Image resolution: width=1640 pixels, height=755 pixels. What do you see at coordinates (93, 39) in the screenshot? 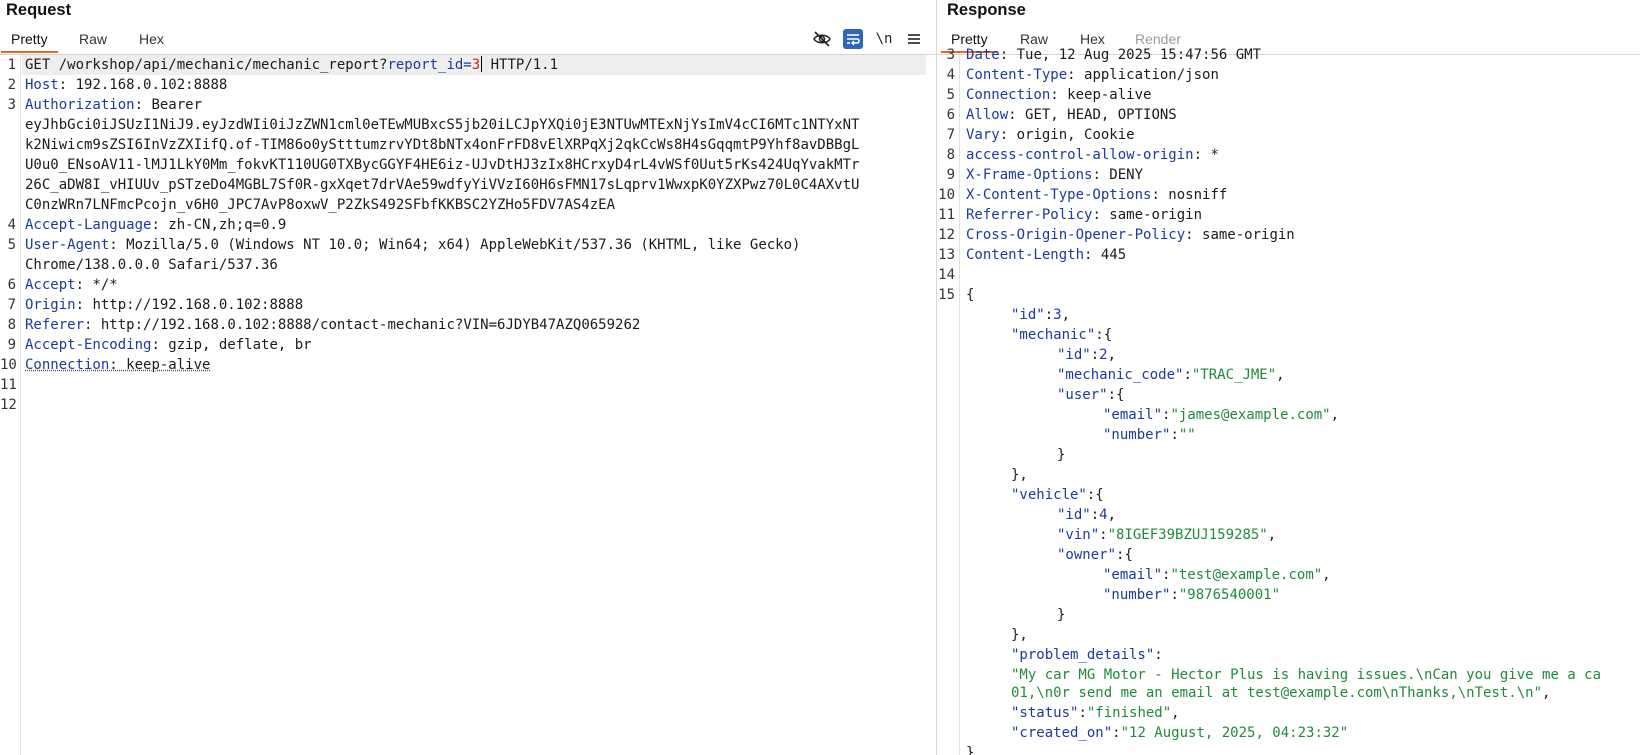
I see `request-tab-raw: Raw` at bounding box center [93, 39].